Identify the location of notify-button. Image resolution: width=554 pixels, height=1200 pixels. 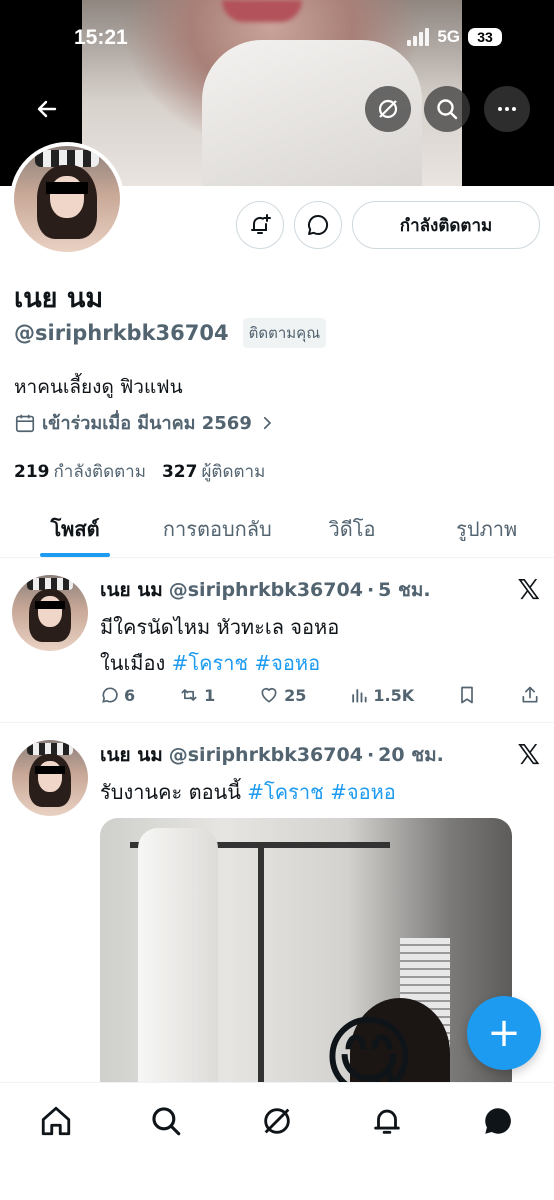
(260, 225).